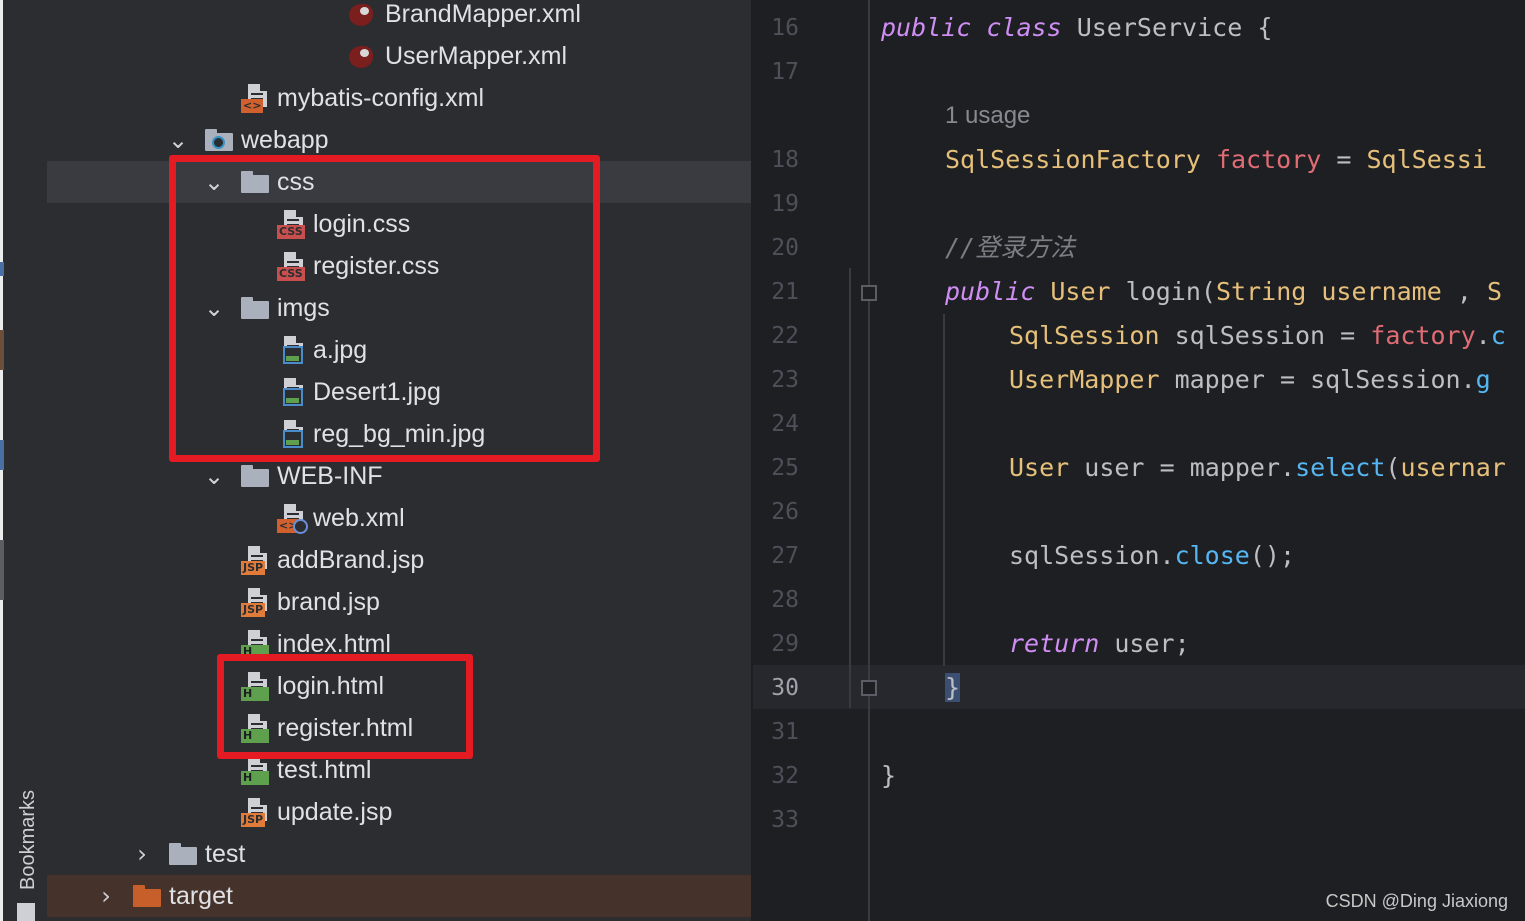  What do you see at coordinates (785, 72) in the screenshot?
I see `line-number: 17` at bounding box center [785, 72].